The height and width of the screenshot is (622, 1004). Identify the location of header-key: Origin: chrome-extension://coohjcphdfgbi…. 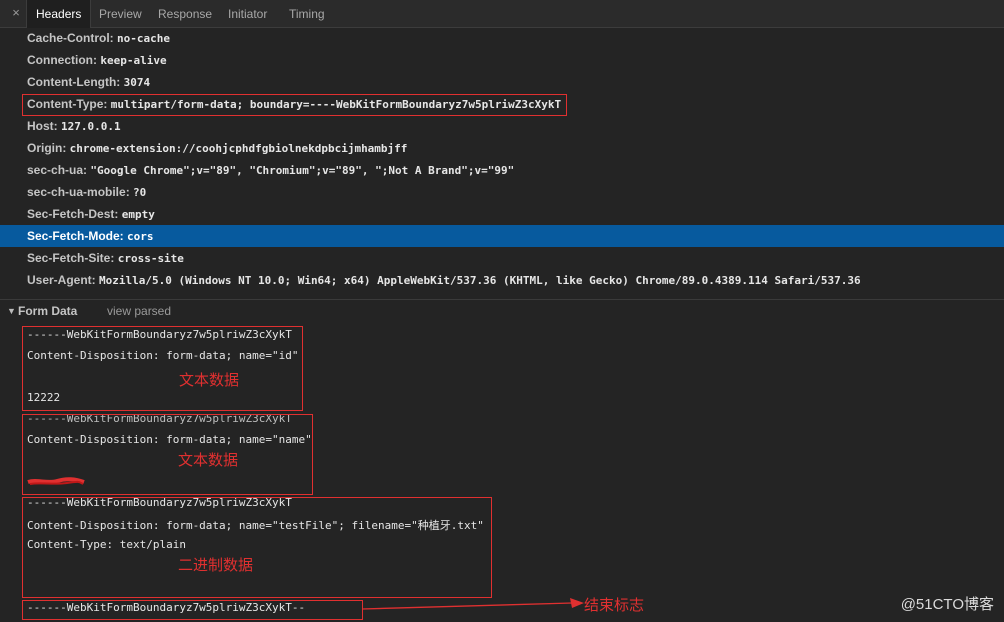
(217, 148).